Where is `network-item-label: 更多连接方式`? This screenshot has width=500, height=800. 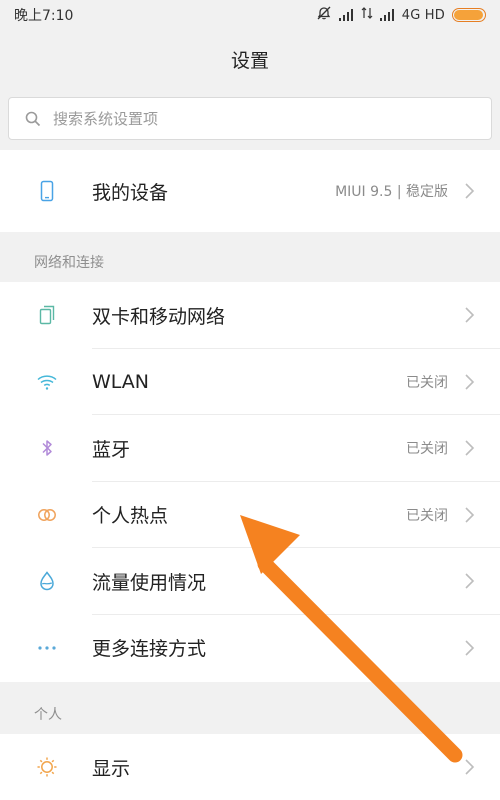 network-item-label: 更多连接方式 is located at coordinates (149, 649).